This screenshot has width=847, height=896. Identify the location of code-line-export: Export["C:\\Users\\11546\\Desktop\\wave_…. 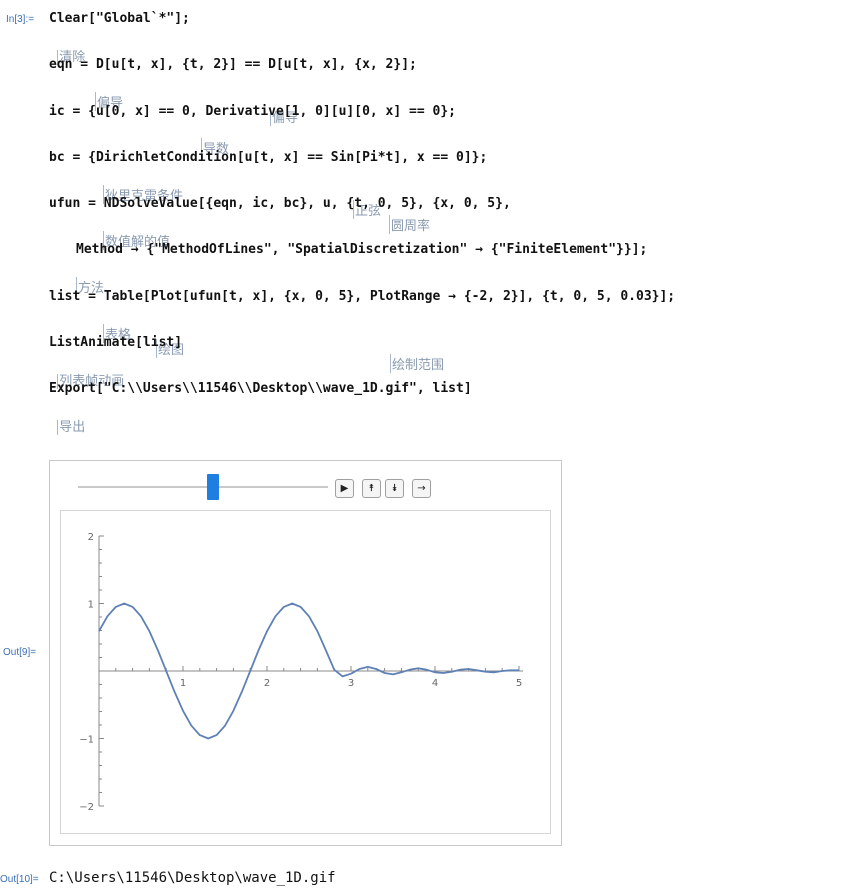
(260, 388).